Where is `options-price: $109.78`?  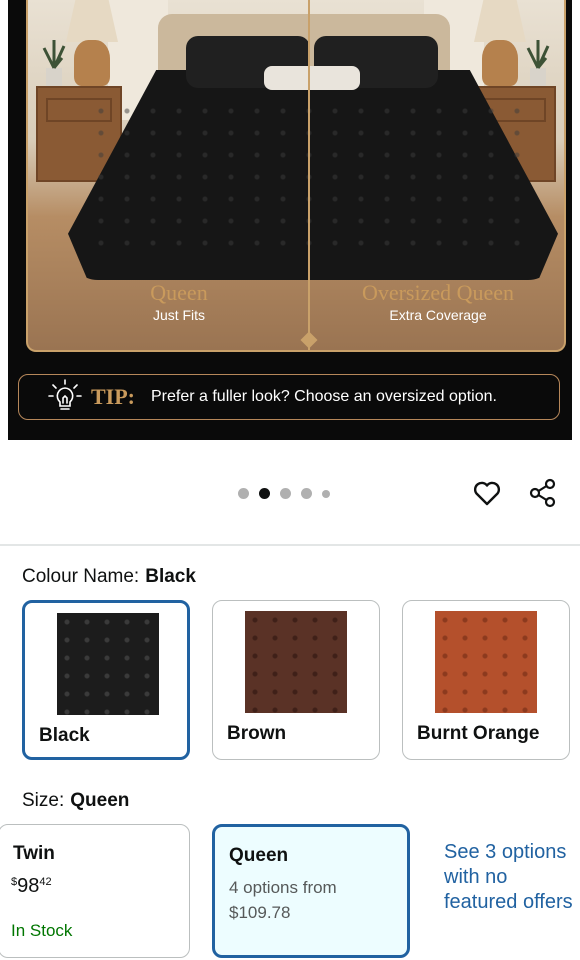
options-price: $109.78 is located at coordinates (260, 912).